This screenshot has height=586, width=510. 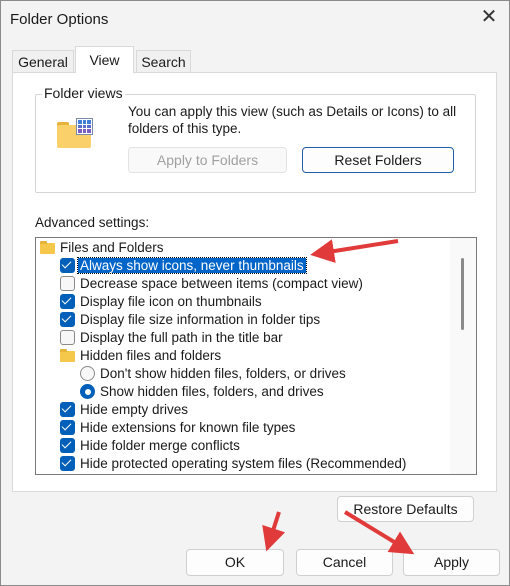 I want to click on arrow-to-ok, so click(x=274, y=531).